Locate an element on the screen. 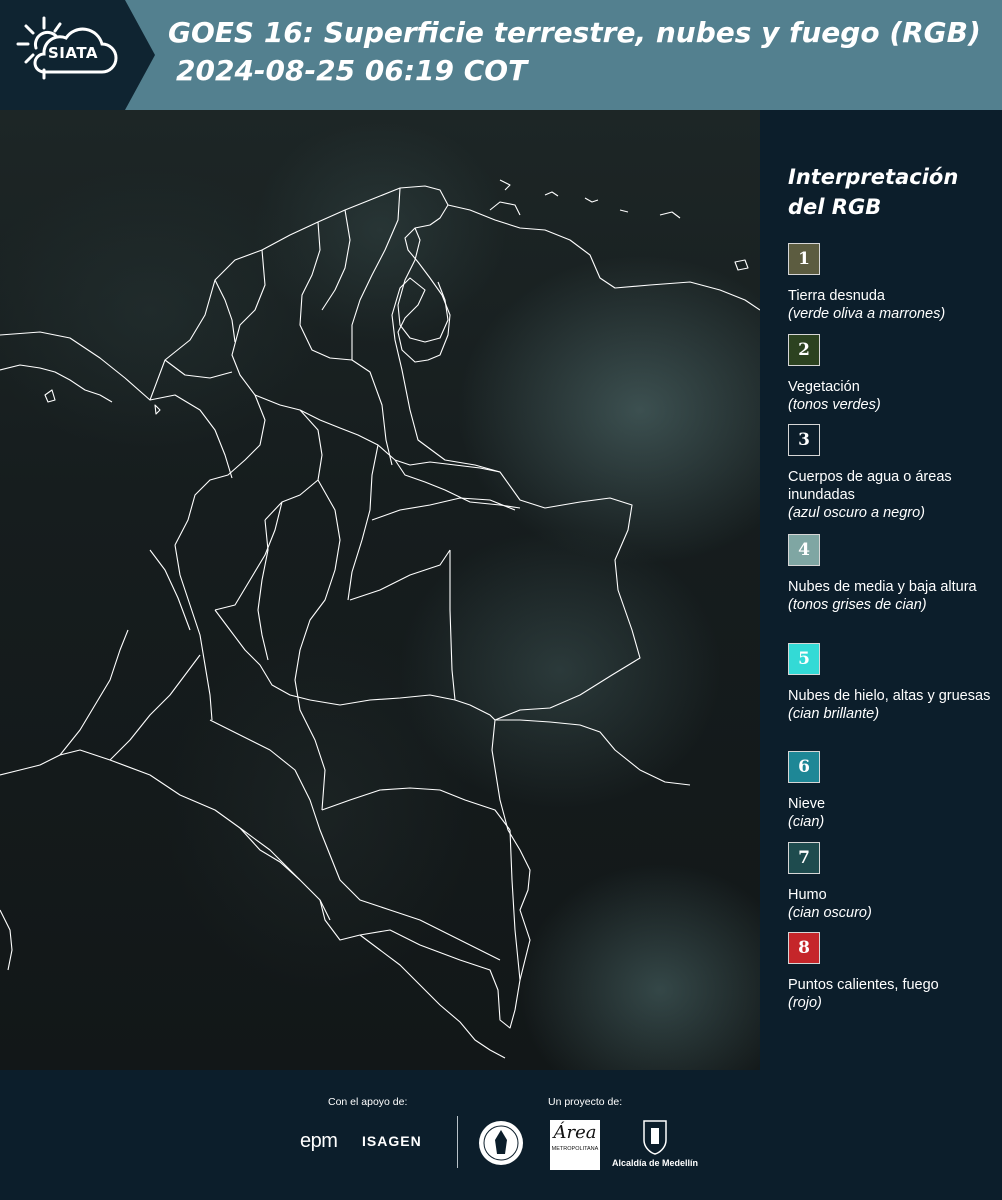 This screenshot has width=1002, height=1200. isagen-logo: ISAGEN is located at coordinates (392, 1141).